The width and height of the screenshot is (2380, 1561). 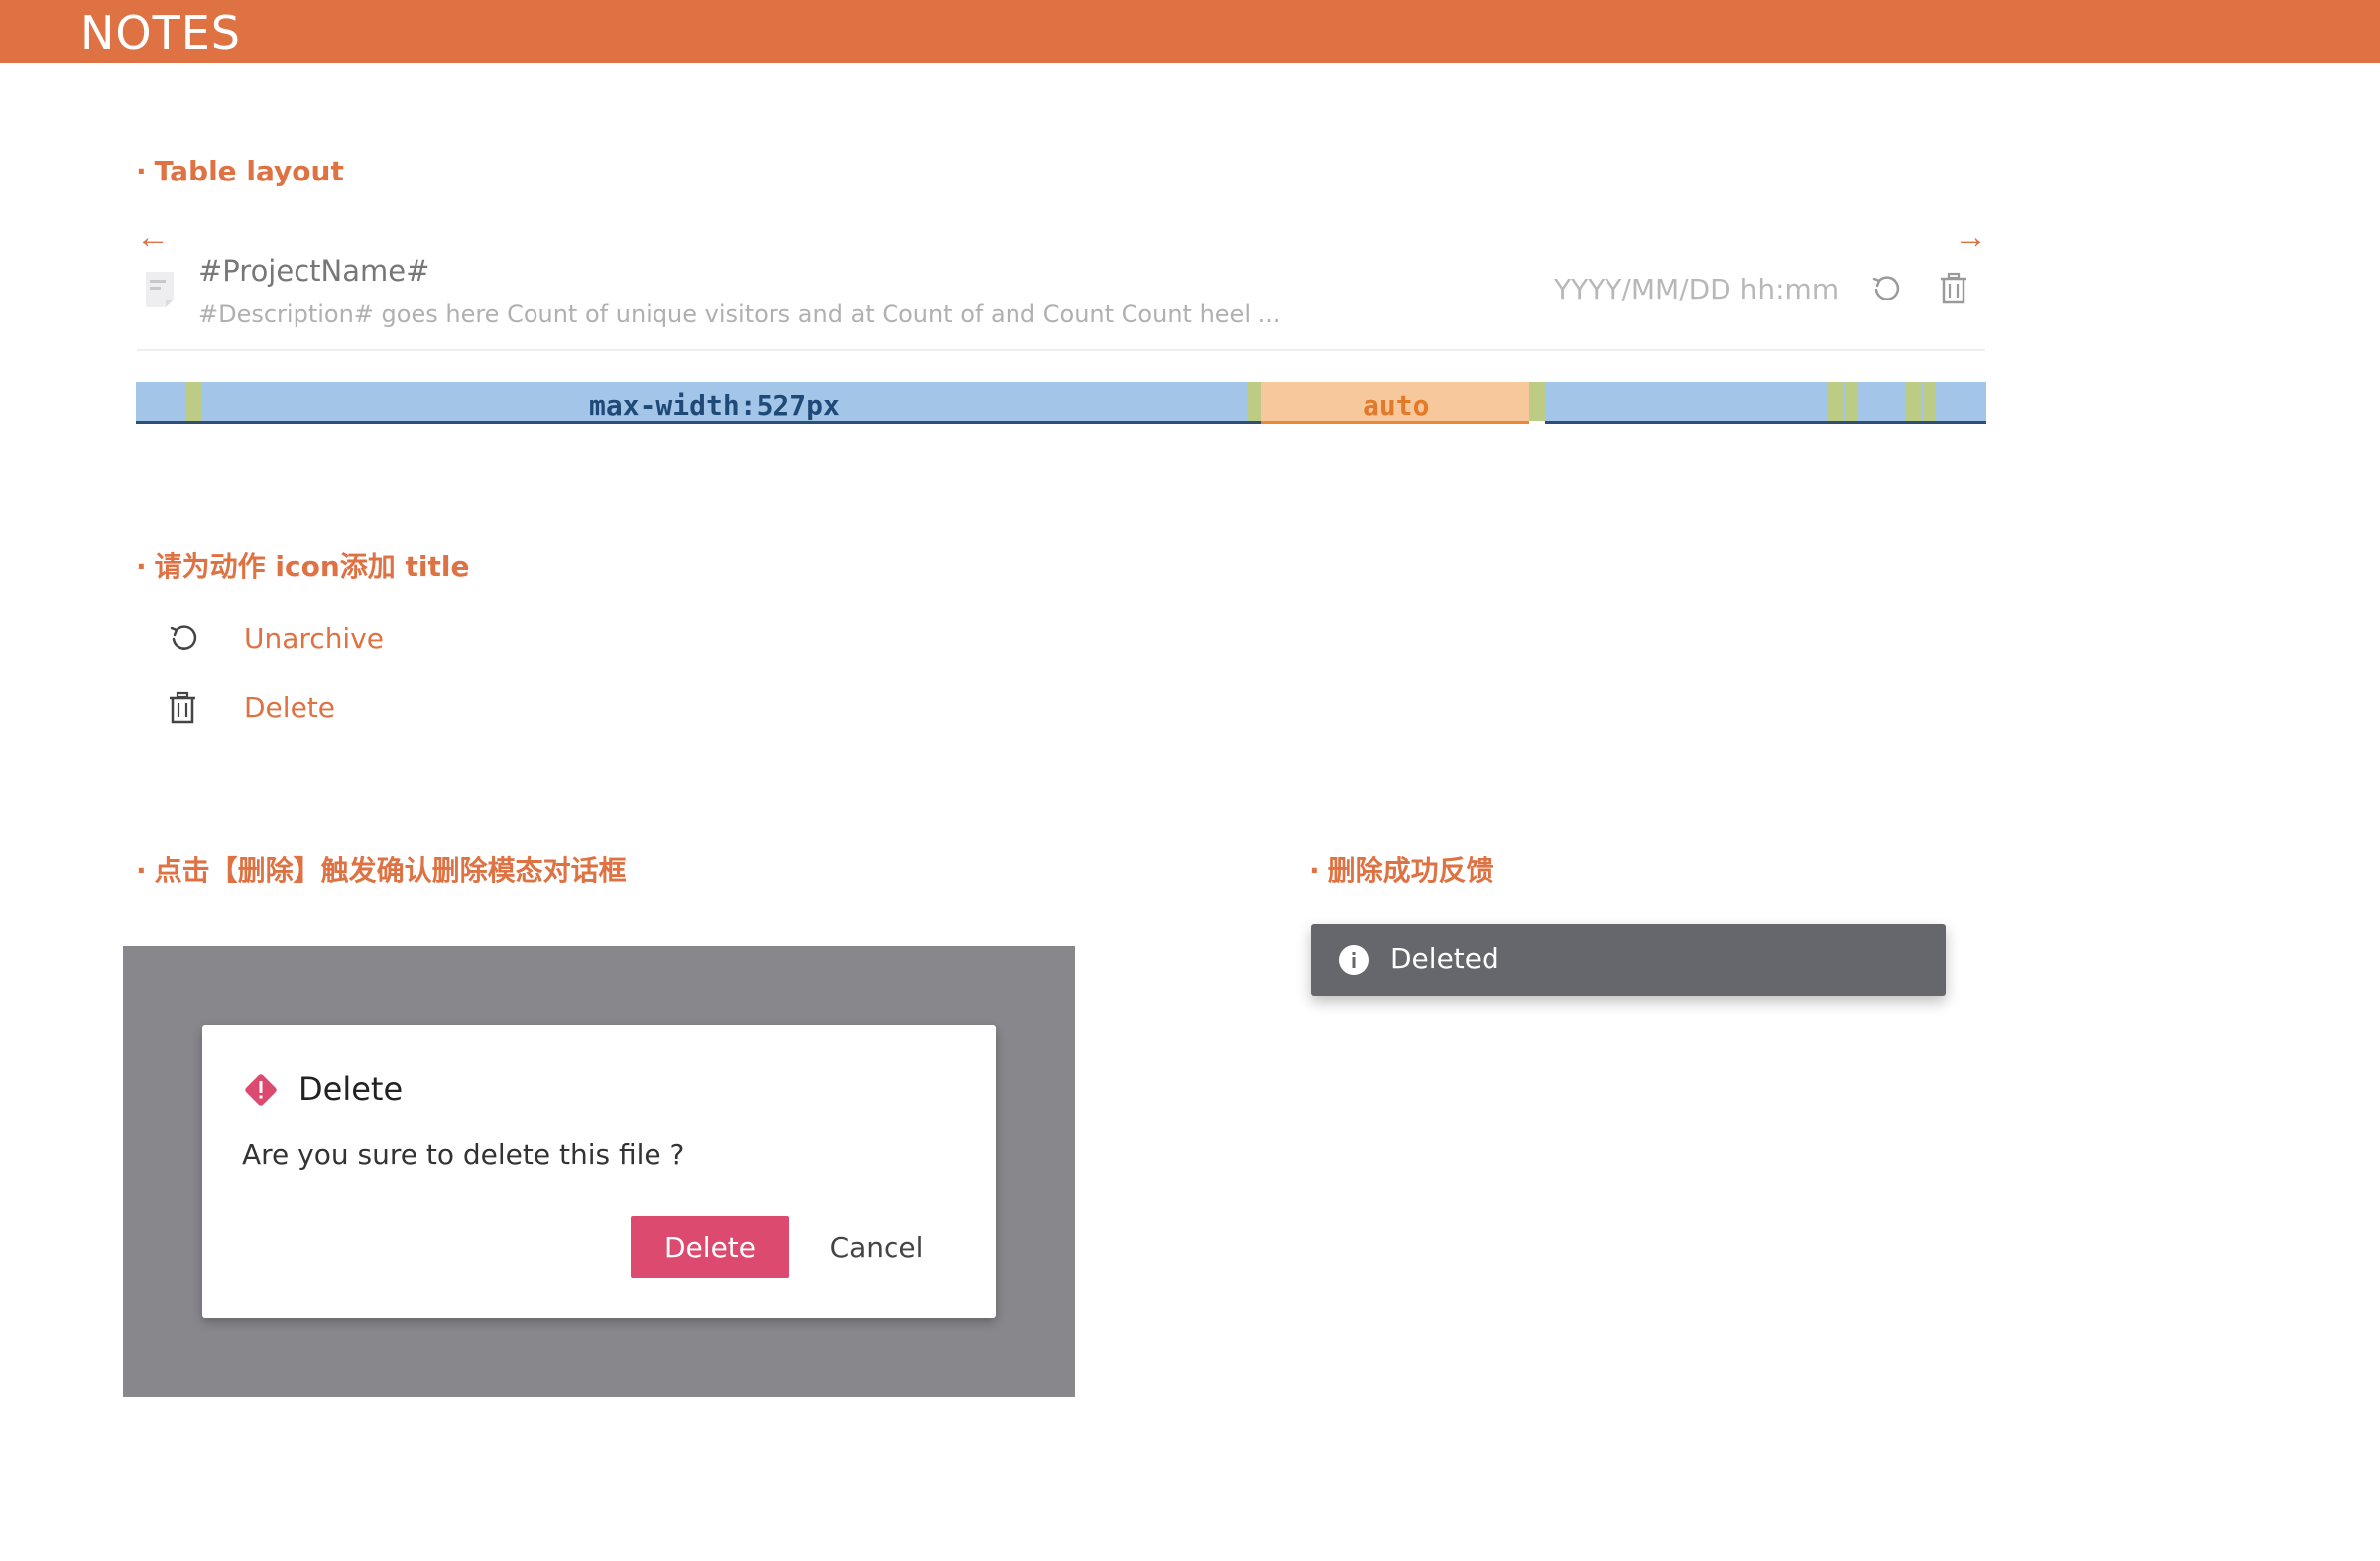 I want to click on left-arrow-icon: ←, so click(x=153, y=237).